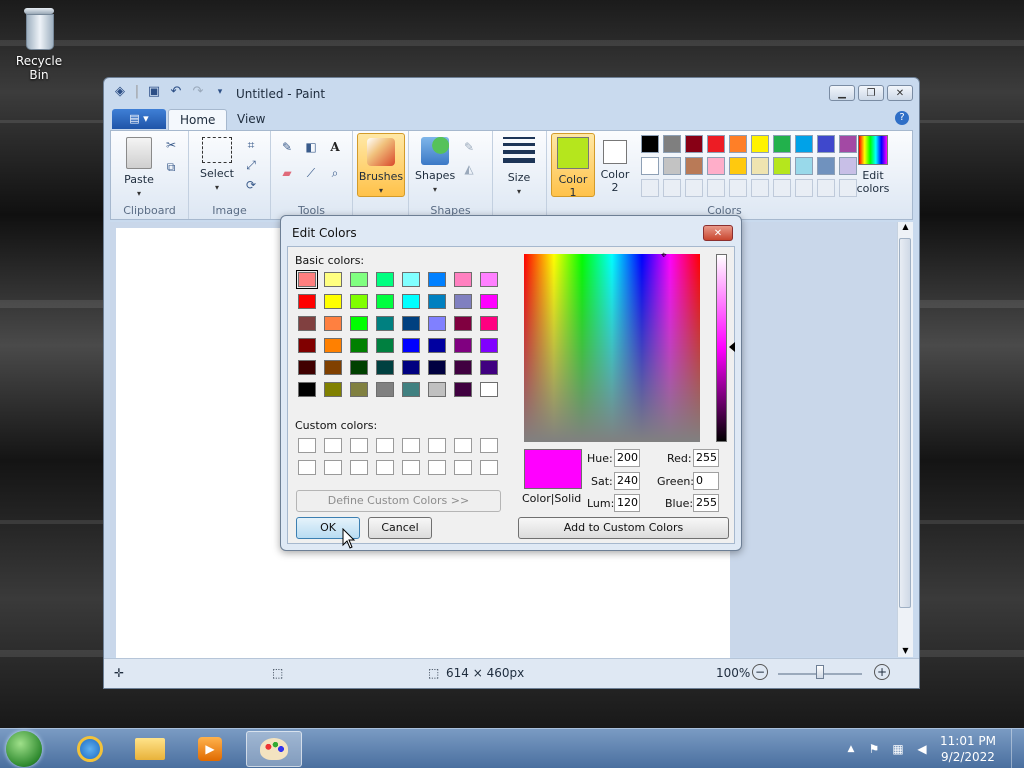 The image size is (1024, 768). Describe the element at coordinates (90, 749) in the screenshot. I see `taskbar-internet-explorer` at that location.